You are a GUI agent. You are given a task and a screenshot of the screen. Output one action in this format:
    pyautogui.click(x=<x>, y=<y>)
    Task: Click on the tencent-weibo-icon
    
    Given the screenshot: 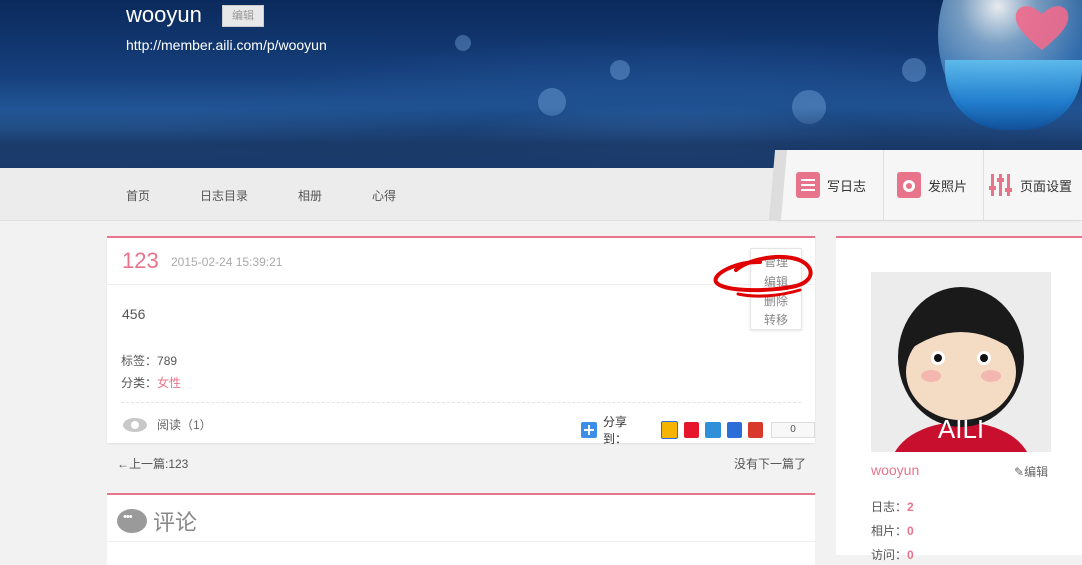 What is the action you would take?
    pyautogui.click(x=713, y=430)
    